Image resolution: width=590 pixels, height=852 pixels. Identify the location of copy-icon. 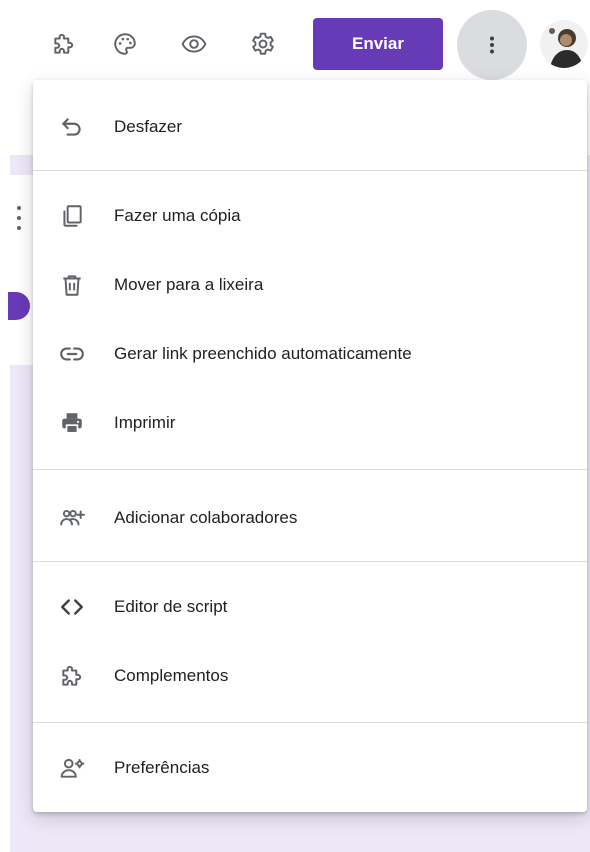
(72, 216).